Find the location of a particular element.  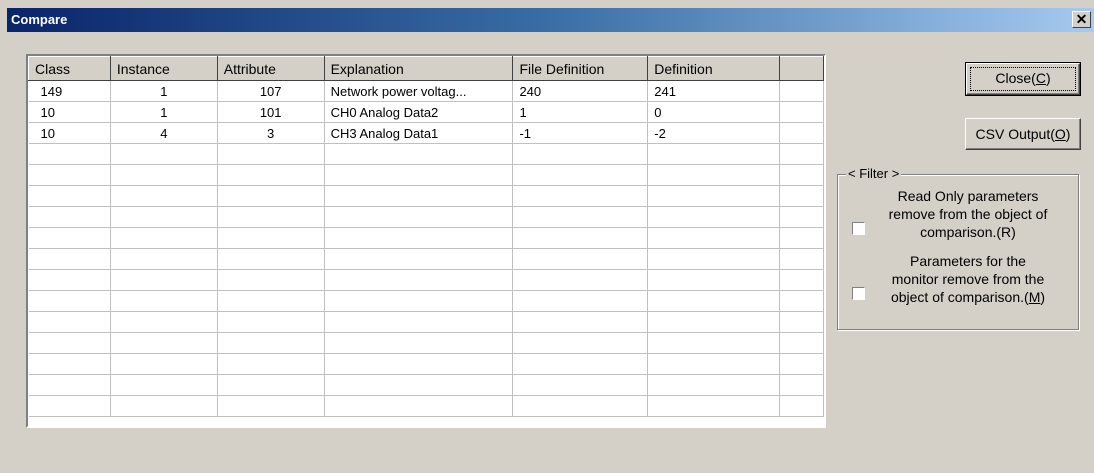

csv-output-button: CSV Output(O) is located at coordinates (1023, 134).